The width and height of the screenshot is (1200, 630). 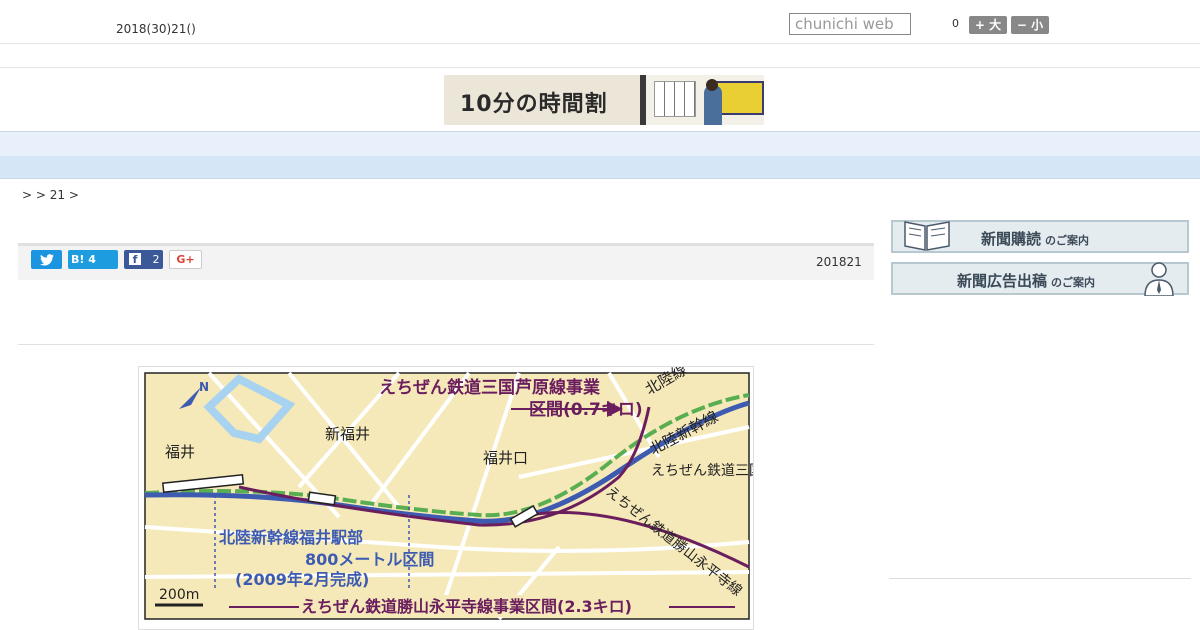 What do you see at coordinates (204, 387) in the screenshot?
I see `north-label: N` at bounding box center [204, 387].